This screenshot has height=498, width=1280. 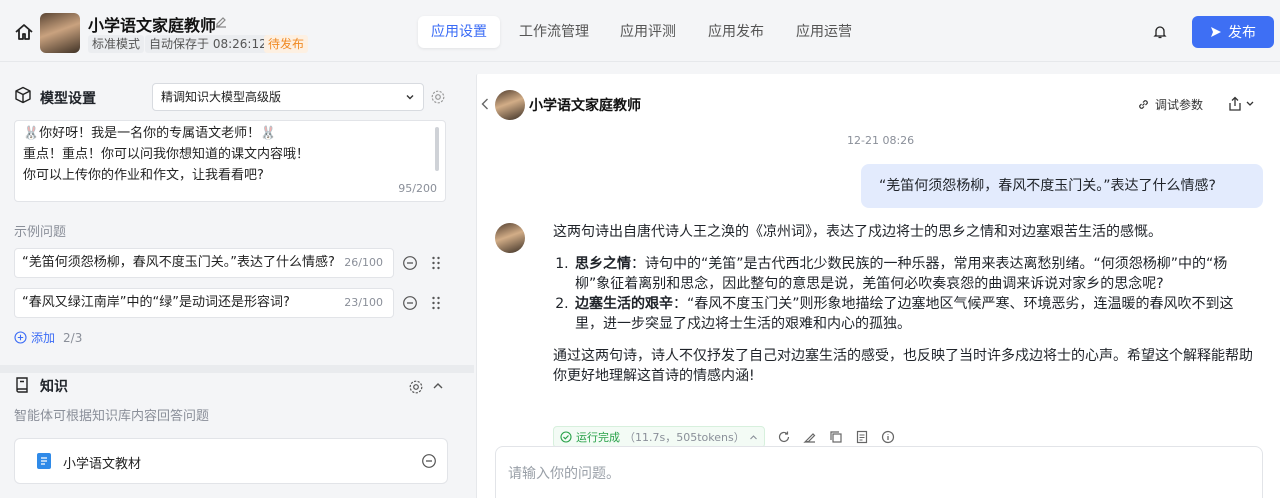 I want to click on check-circle-icon, so click(x=566, y=437).